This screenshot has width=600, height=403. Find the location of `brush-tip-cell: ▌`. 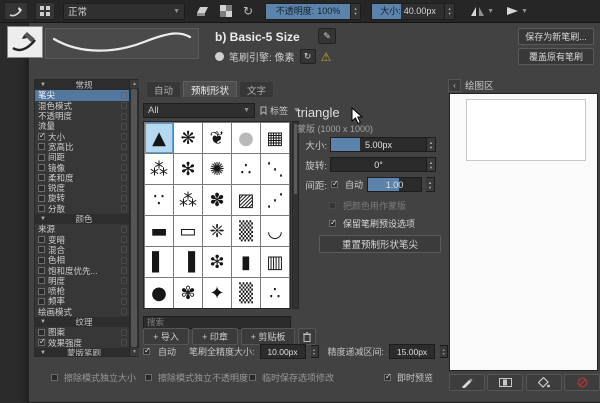

brush-tip-cell: ▌ is located at coordinates (159, 262).